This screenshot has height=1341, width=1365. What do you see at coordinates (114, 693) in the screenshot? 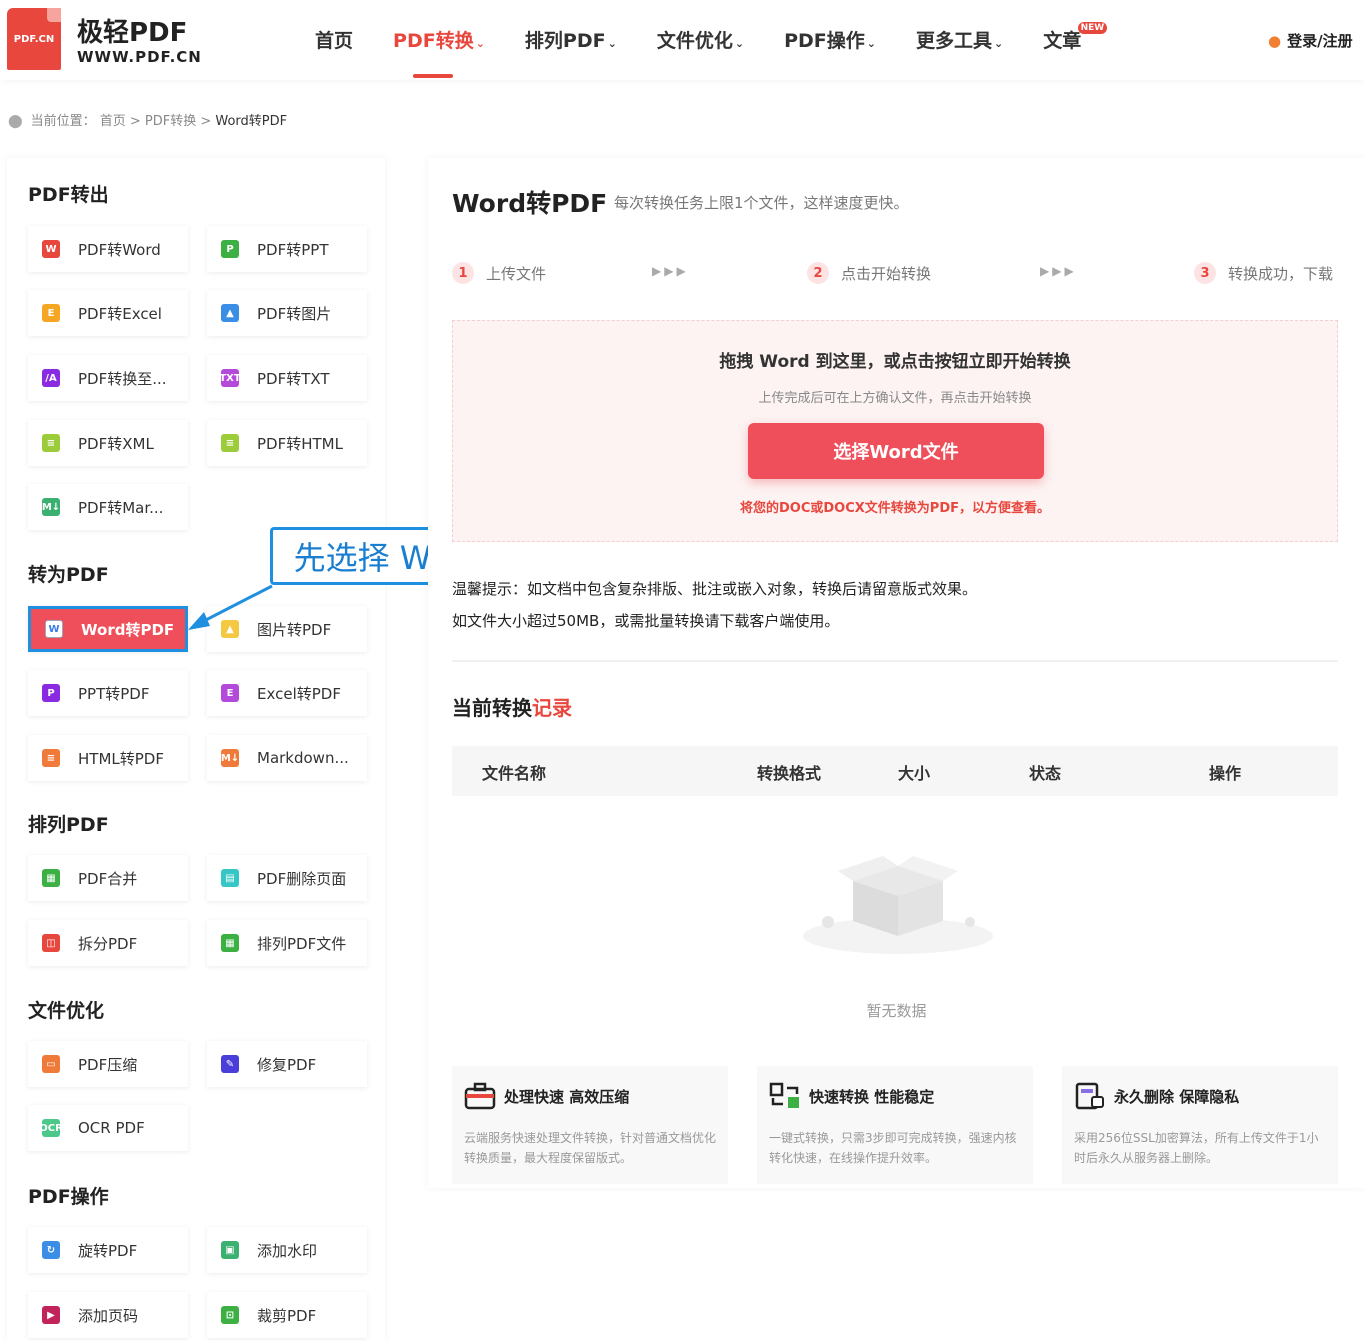
I see `tool-label: PPT转PDF` at bounding box center [114, 693].